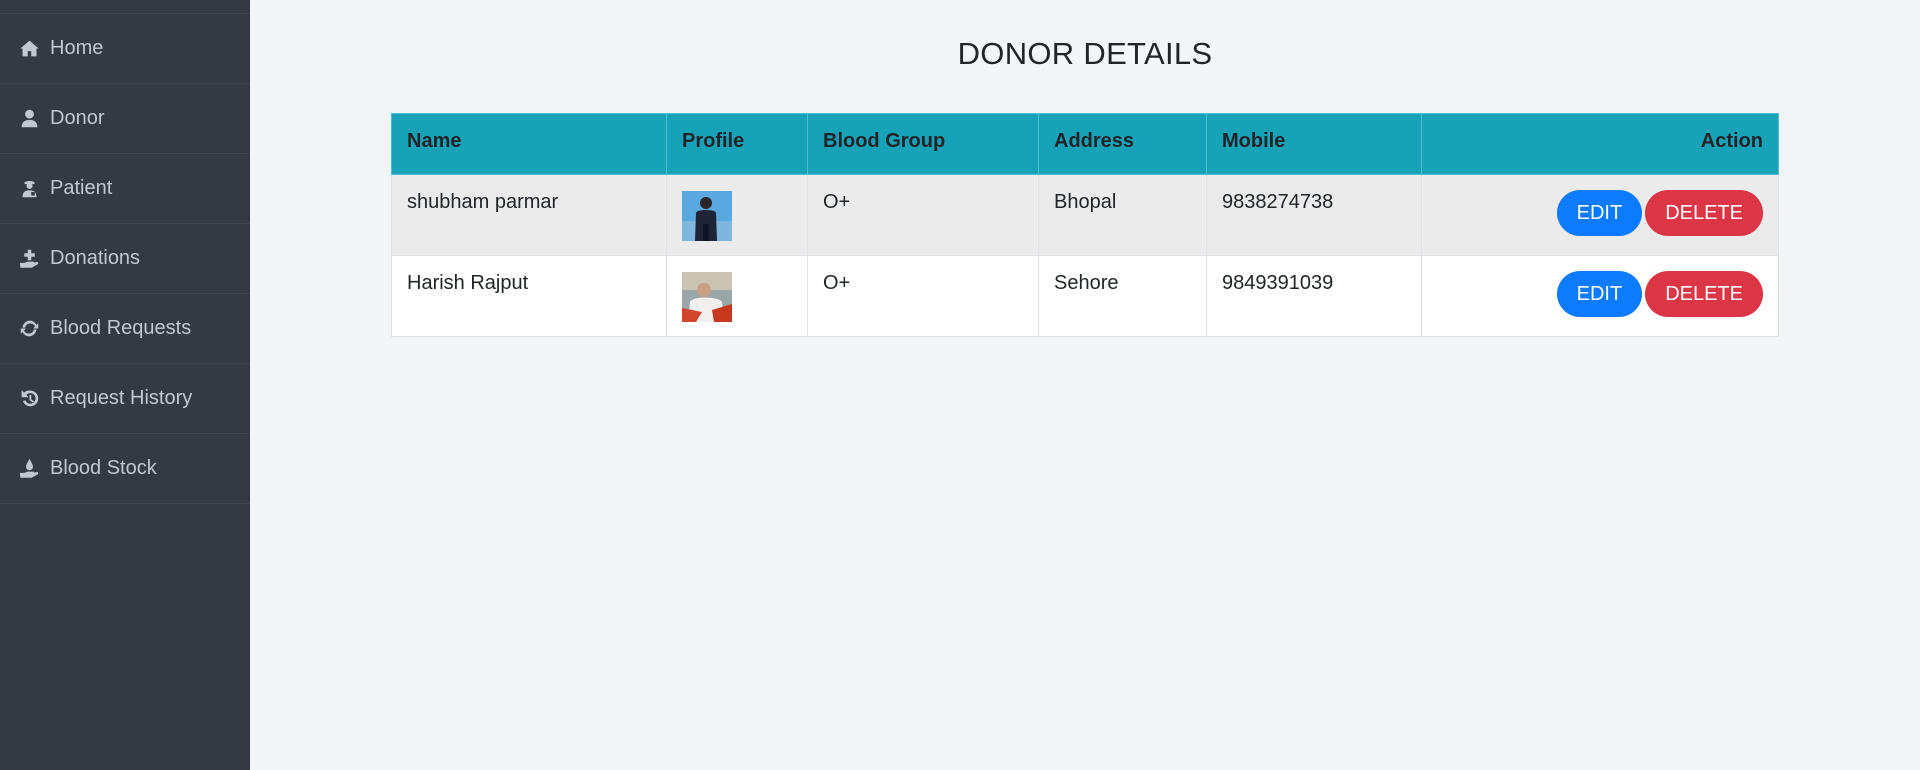 This screenshot has width=1920, height=770. Describe the element at coordinates (1085, 53) in the screenshot. I see `page-title: DONOR DETAILS` at that location.